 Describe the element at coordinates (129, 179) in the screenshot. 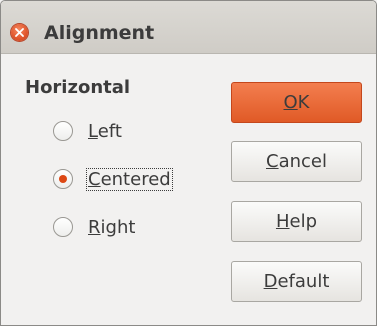

I see `radio-centered-label: Centered` at that location.